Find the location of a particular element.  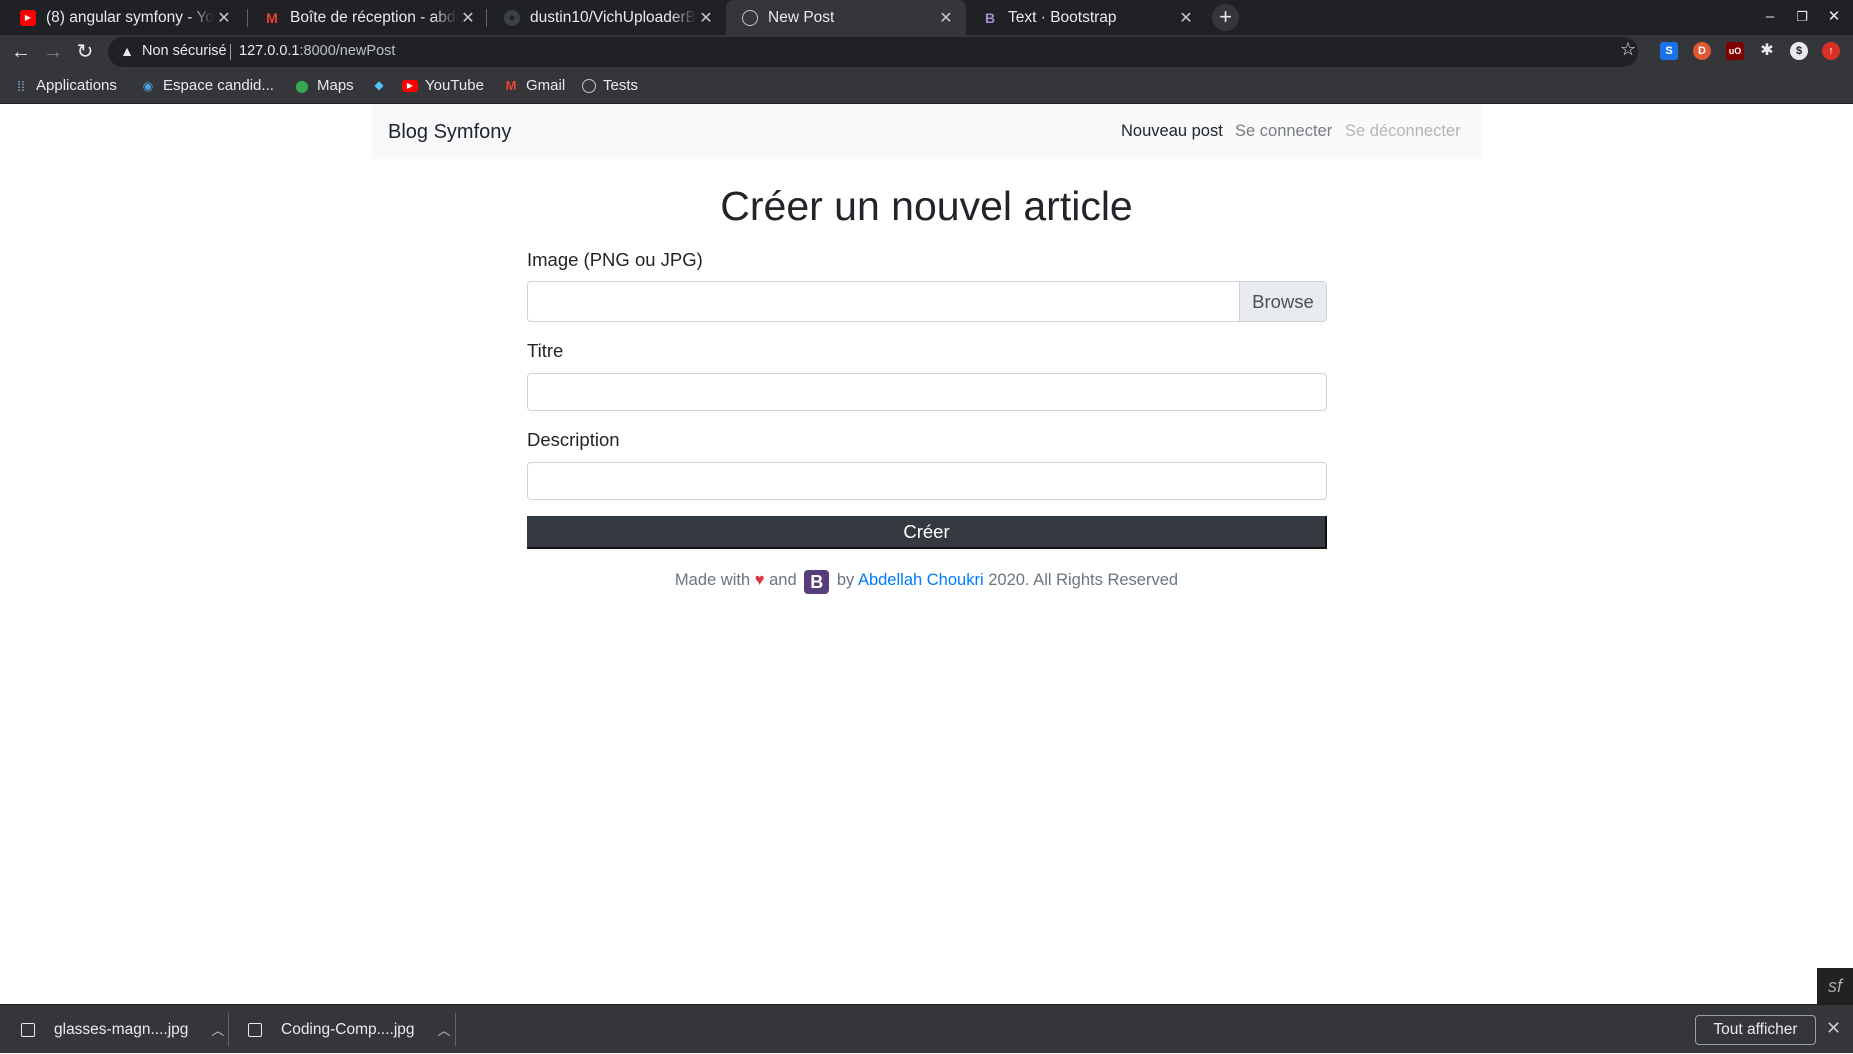

extension-s-icon: S is located at coordinates (1669, 51).